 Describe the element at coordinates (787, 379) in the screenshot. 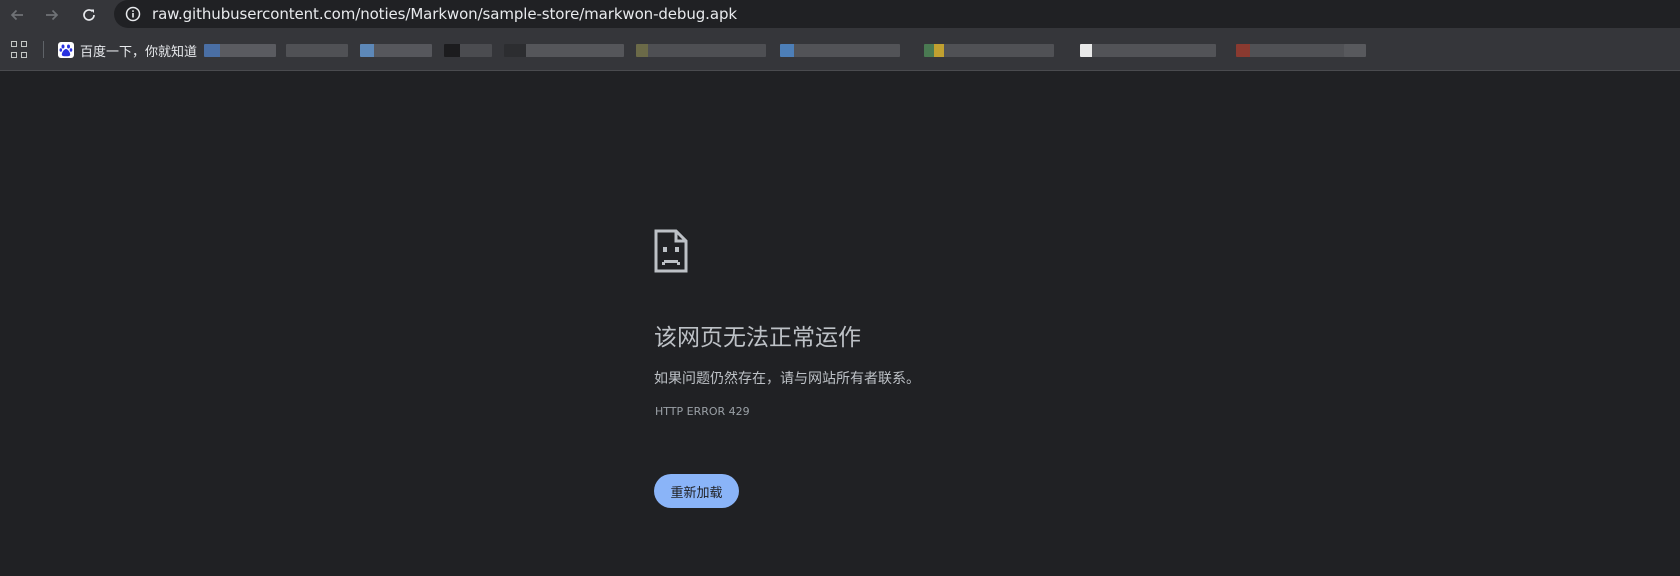

I see `error-message: 如果问题仍然存在，请与网站所有者联系。` at that location.